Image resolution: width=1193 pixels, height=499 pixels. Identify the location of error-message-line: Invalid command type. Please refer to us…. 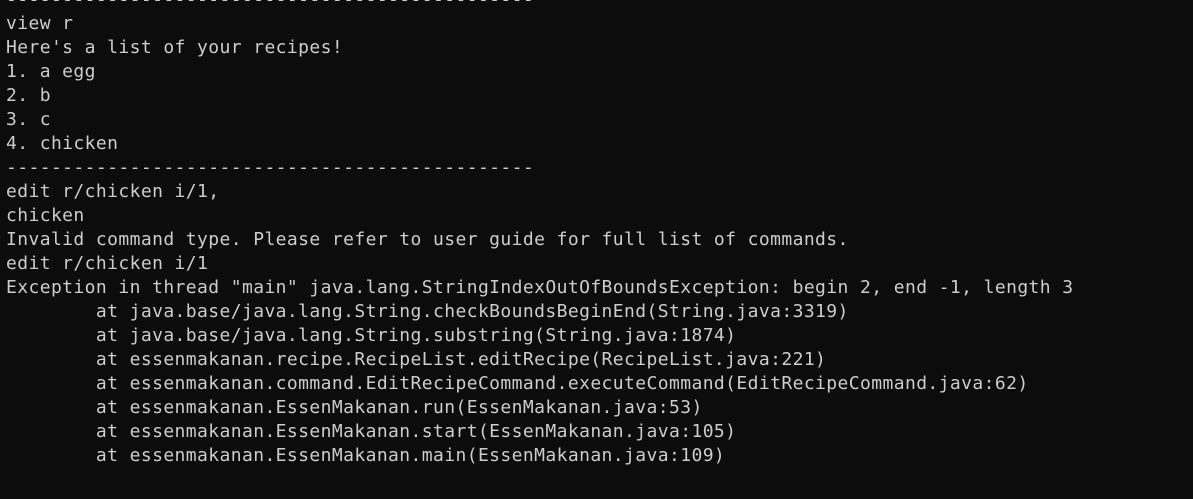
(427, 239).